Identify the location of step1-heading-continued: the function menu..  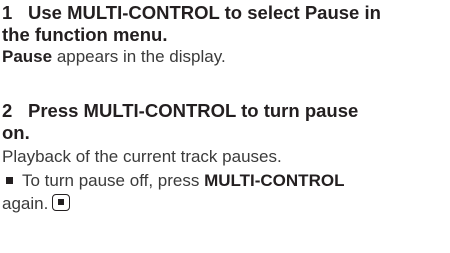
(84, 35).